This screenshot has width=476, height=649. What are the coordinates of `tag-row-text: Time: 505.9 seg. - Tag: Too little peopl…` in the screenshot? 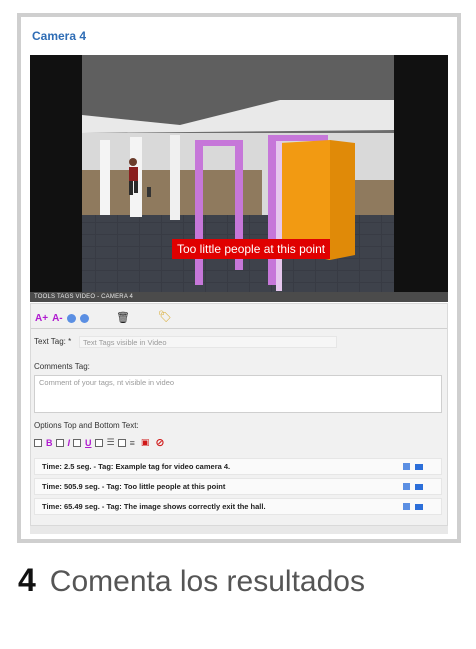 It's located at (134, 486).